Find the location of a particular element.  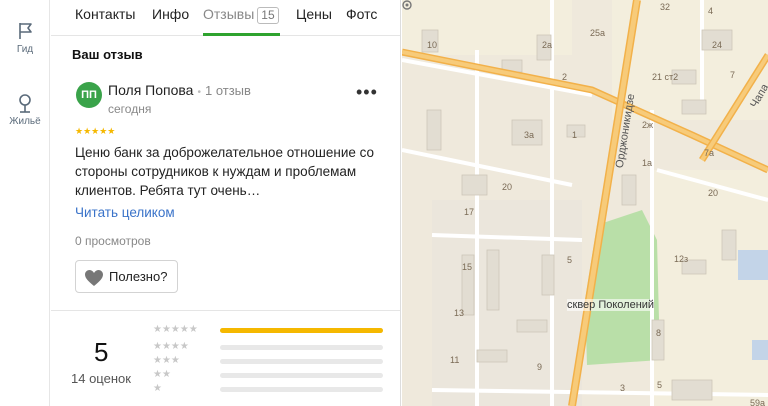

rail-guide-label: Гид is located at coordinates (25, 49).